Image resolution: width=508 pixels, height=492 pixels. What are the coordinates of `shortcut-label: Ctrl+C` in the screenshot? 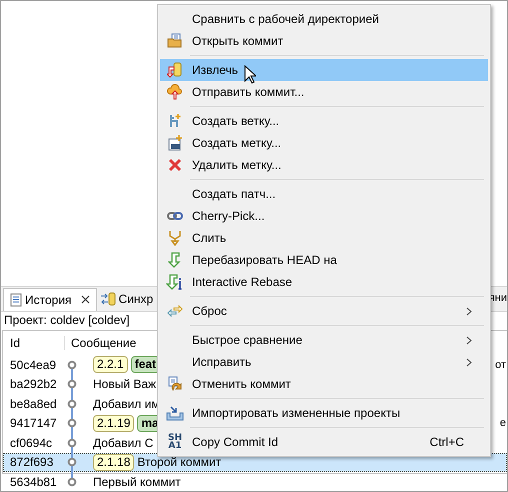 It's located at (447, 442).